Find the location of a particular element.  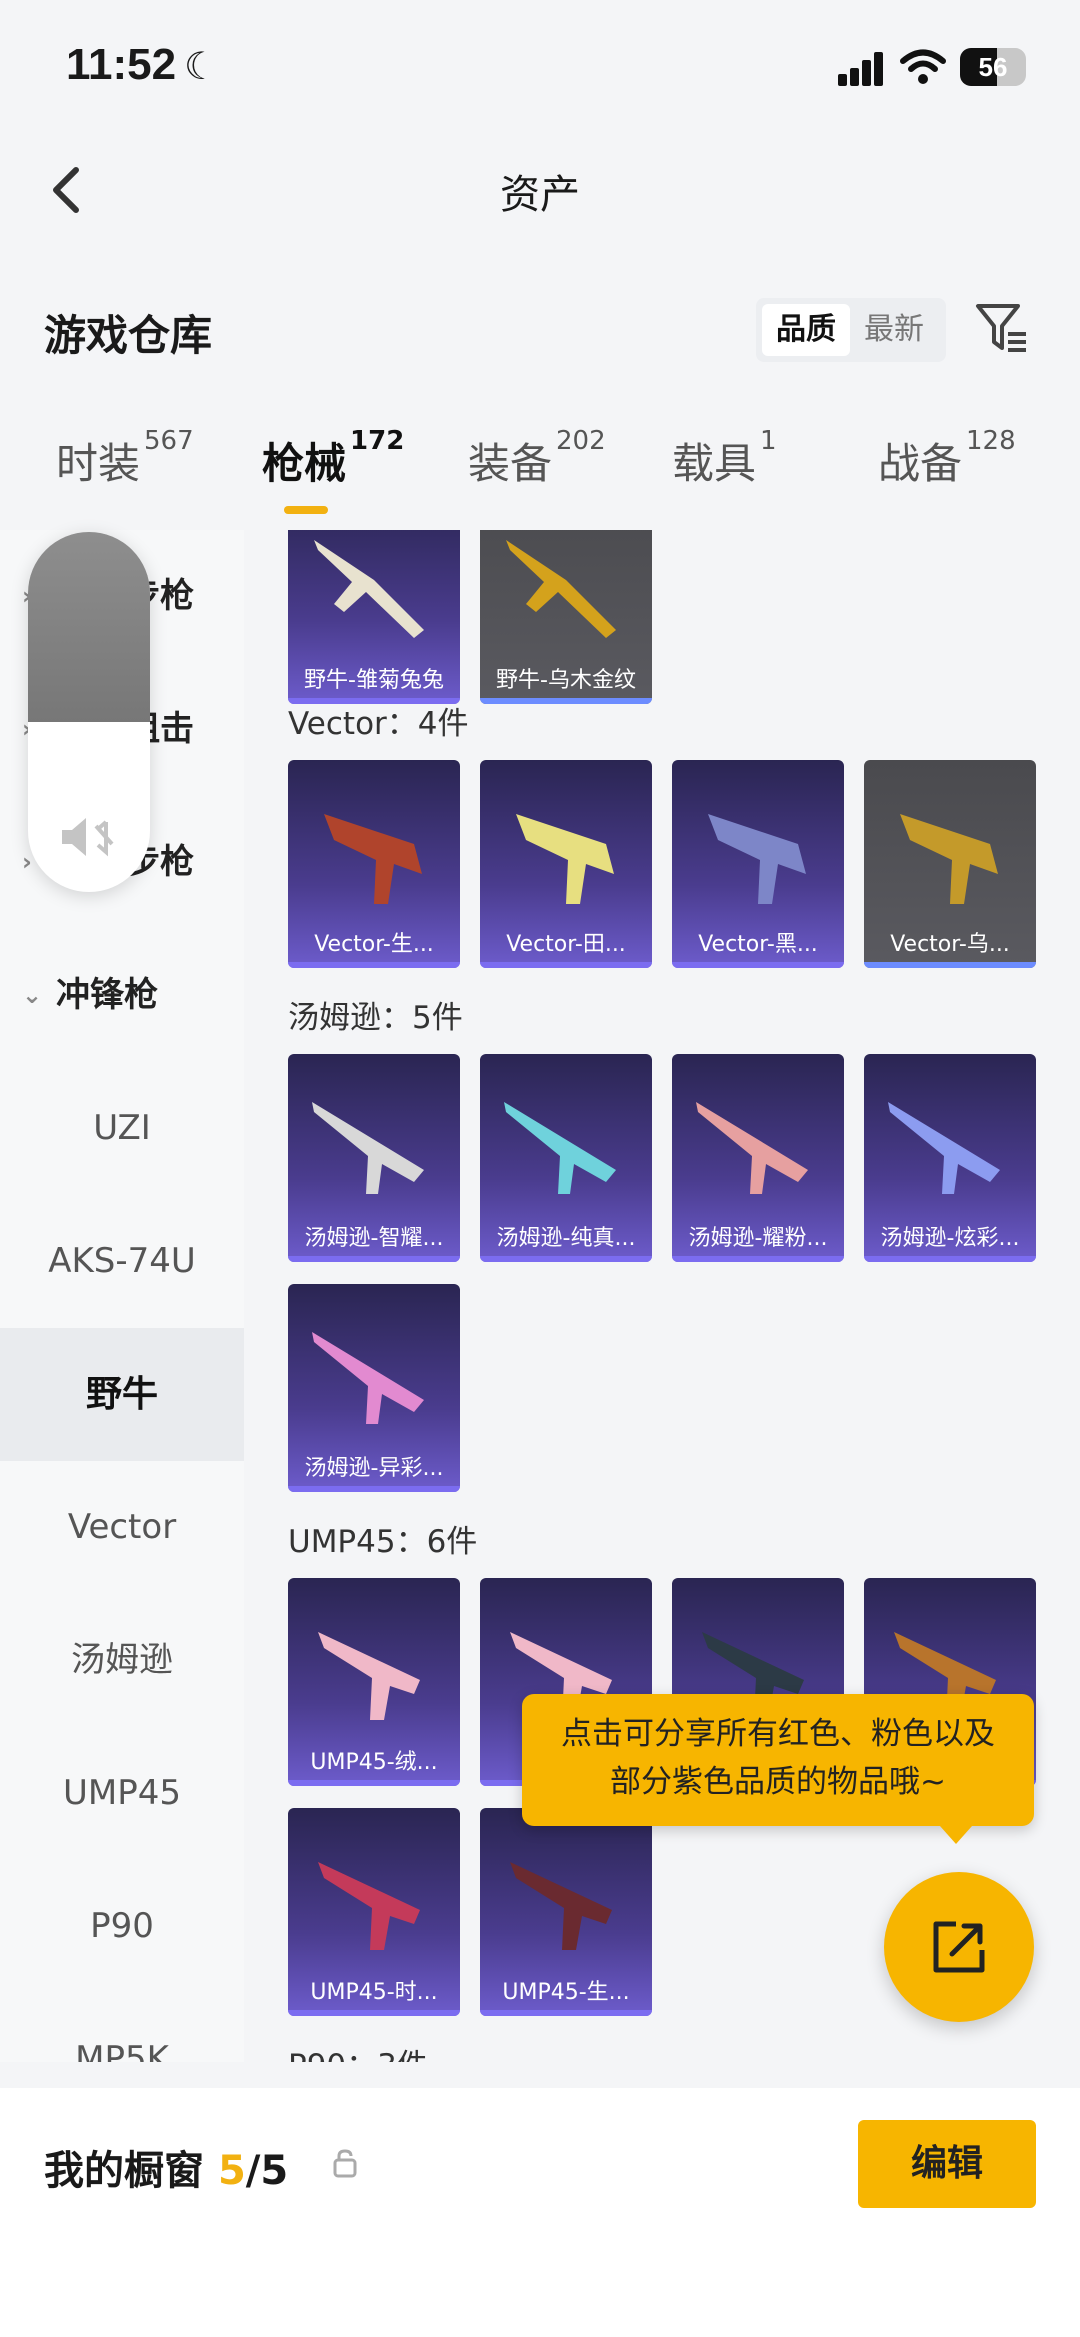

group-title-thompson: 汤姆逊：5件 is located at coordinates (375, 1018).